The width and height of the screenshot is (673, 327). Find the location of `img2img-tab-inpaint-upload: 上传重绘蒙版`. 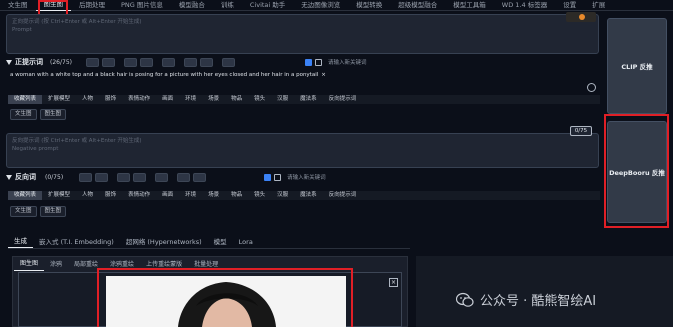

img2img-tab-inpaint-upload: 上传重绘蒙版 is located at coordinates (164, 265).